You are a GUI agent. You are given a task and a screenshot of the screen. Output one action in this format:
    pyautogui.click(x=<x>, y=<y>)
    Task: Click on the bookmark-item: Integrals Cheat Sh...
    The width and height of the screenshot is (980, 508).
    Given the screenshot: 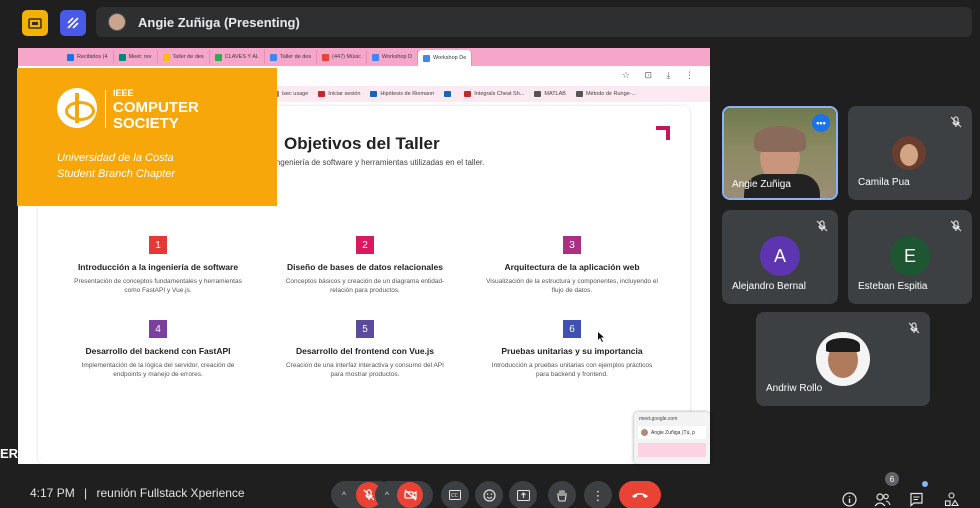 What is the action you would take?
    pyautogui.click(x=494, y=94)
    